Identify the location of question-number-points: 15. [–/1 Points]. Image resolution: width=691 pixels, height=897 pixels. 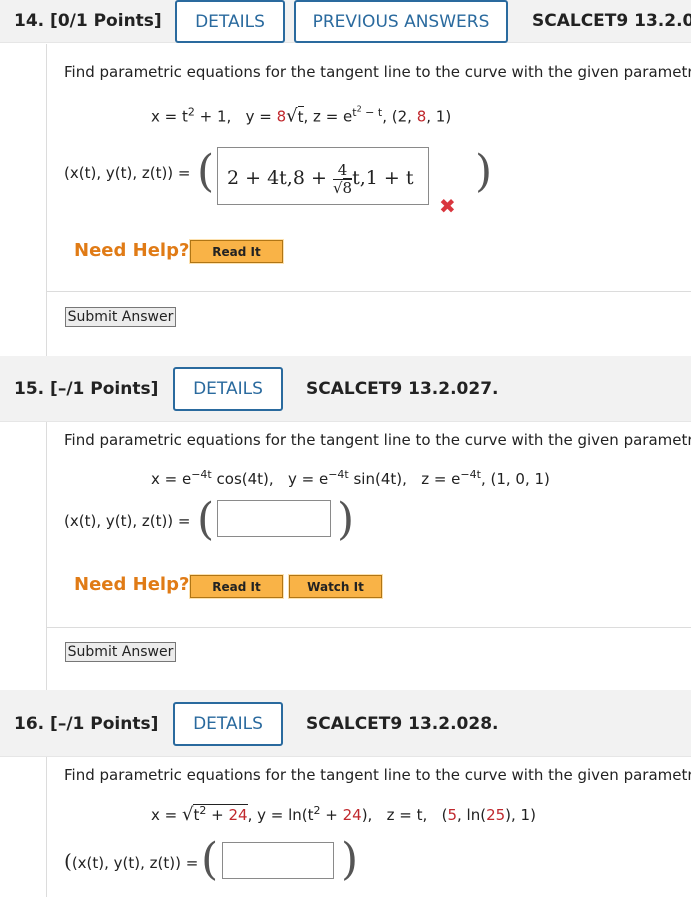
(86, 389).